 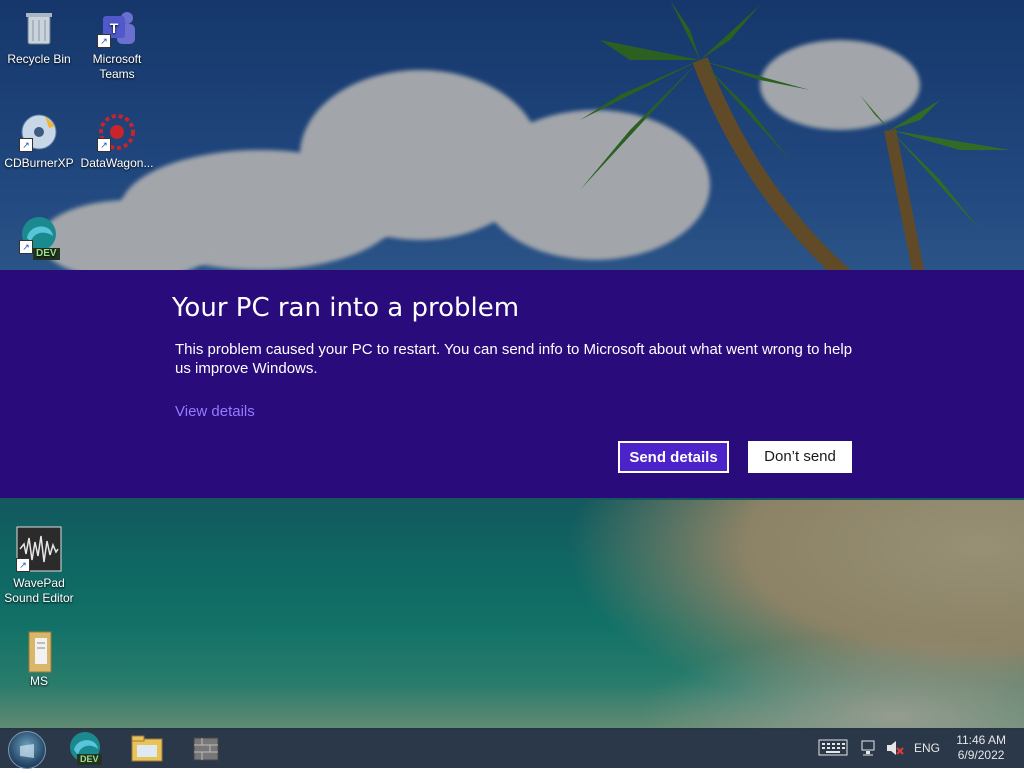 What do you see at coordinates (117, 132) in the screenshot?
I see `datawagon-icon: ↗` at bounding box center [117, 132].